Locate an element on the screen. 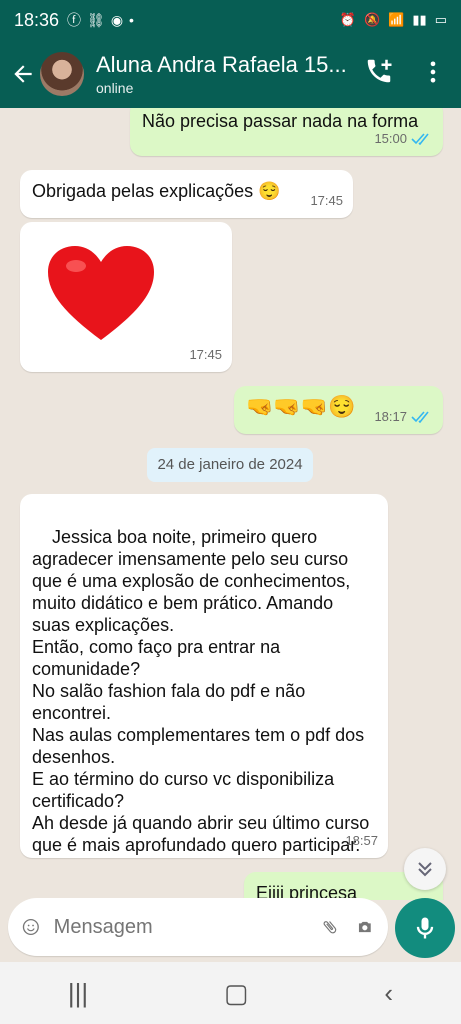 The image size is (461, 1024). facebook-icon: ⓕ is located at coordinates (74, 20).